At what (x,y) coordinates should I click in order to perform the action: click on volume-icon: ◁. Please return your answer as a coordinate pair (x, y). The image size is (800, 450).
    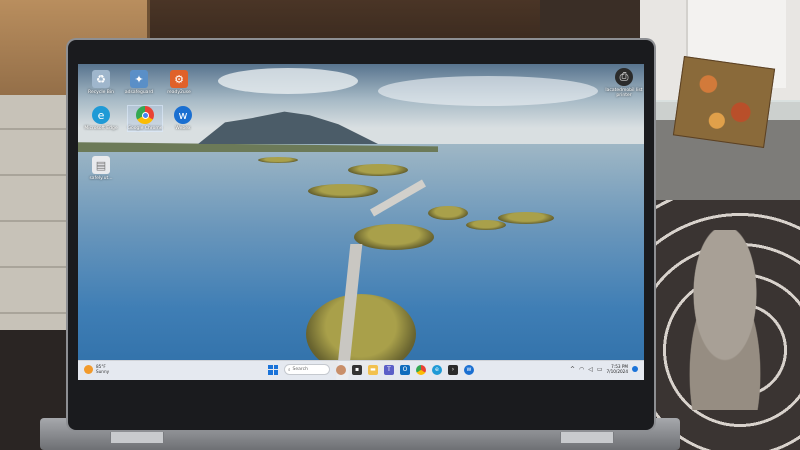
    Looking at the image, I should click on (590, 369).